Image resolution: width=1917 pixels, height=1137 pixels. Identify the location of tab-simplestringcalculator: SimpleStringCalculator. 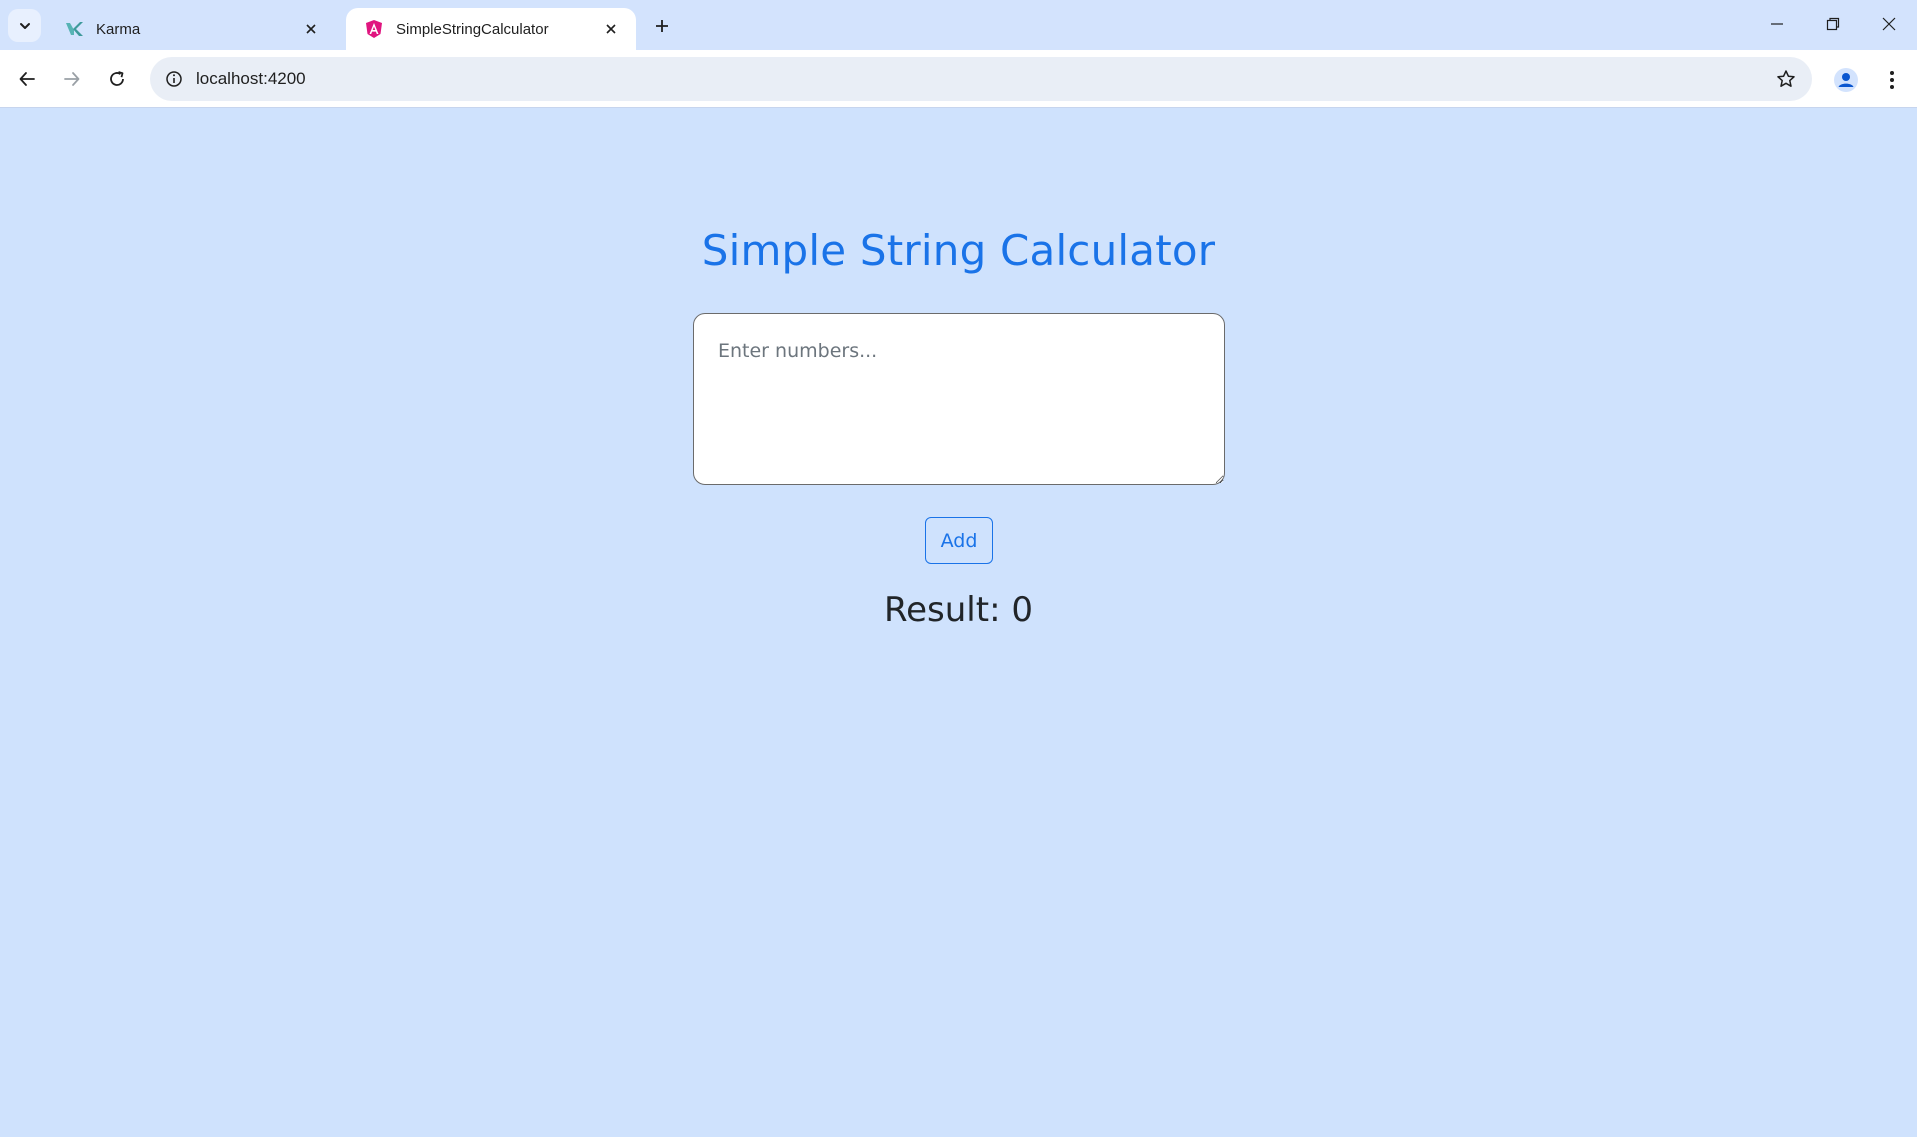
(491, 29).